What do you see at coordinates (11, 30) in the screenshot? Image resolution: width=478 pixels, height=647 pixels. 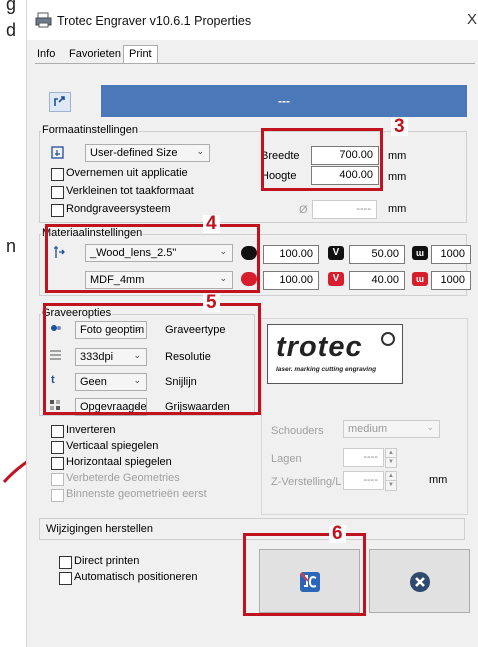 I see `page-text-fragment: d` at bounding box center [11, 30].